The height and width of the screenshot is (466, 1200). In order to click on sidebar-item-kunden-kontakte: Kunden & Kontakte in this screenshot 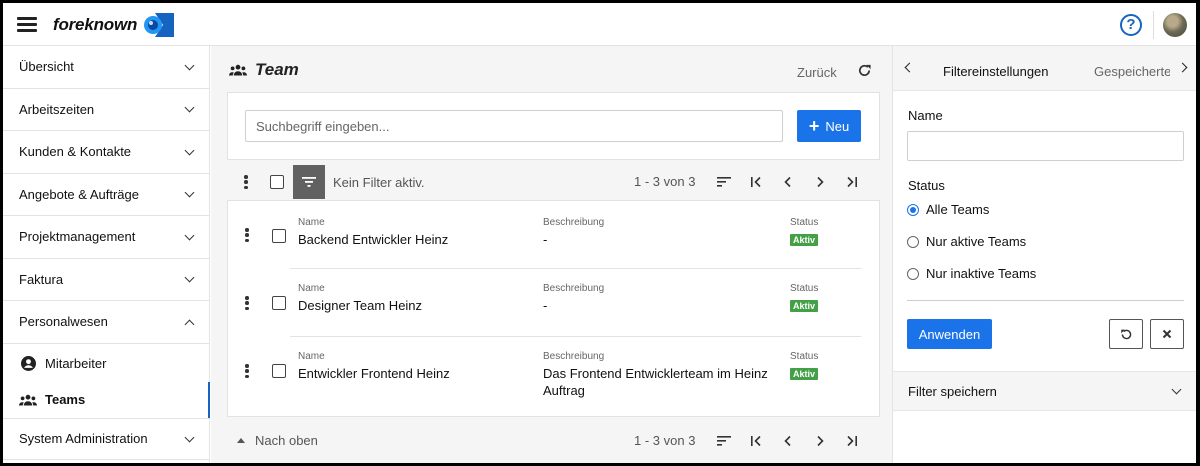, I will do `click(106, 152)`.